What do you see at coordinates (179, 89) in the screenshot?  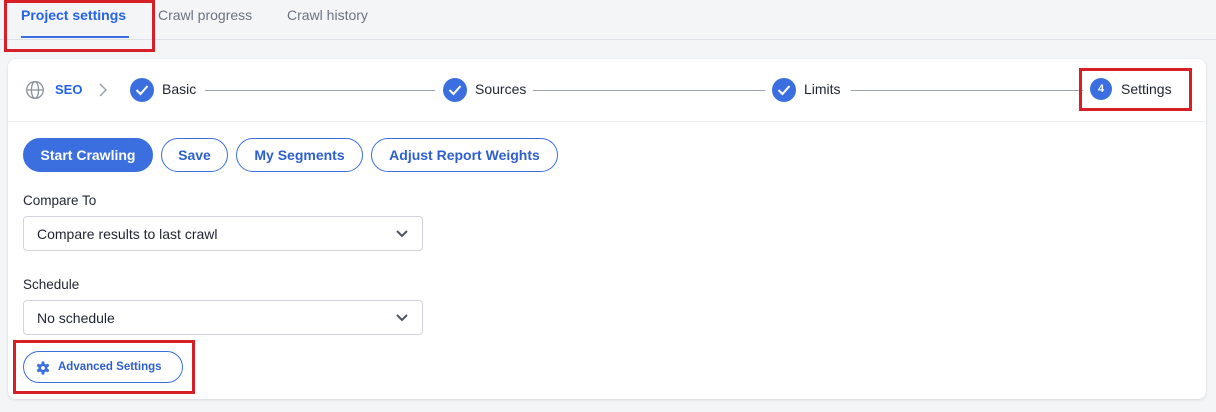 I see `step-basic: Basic` at bounding box center [179, 89].